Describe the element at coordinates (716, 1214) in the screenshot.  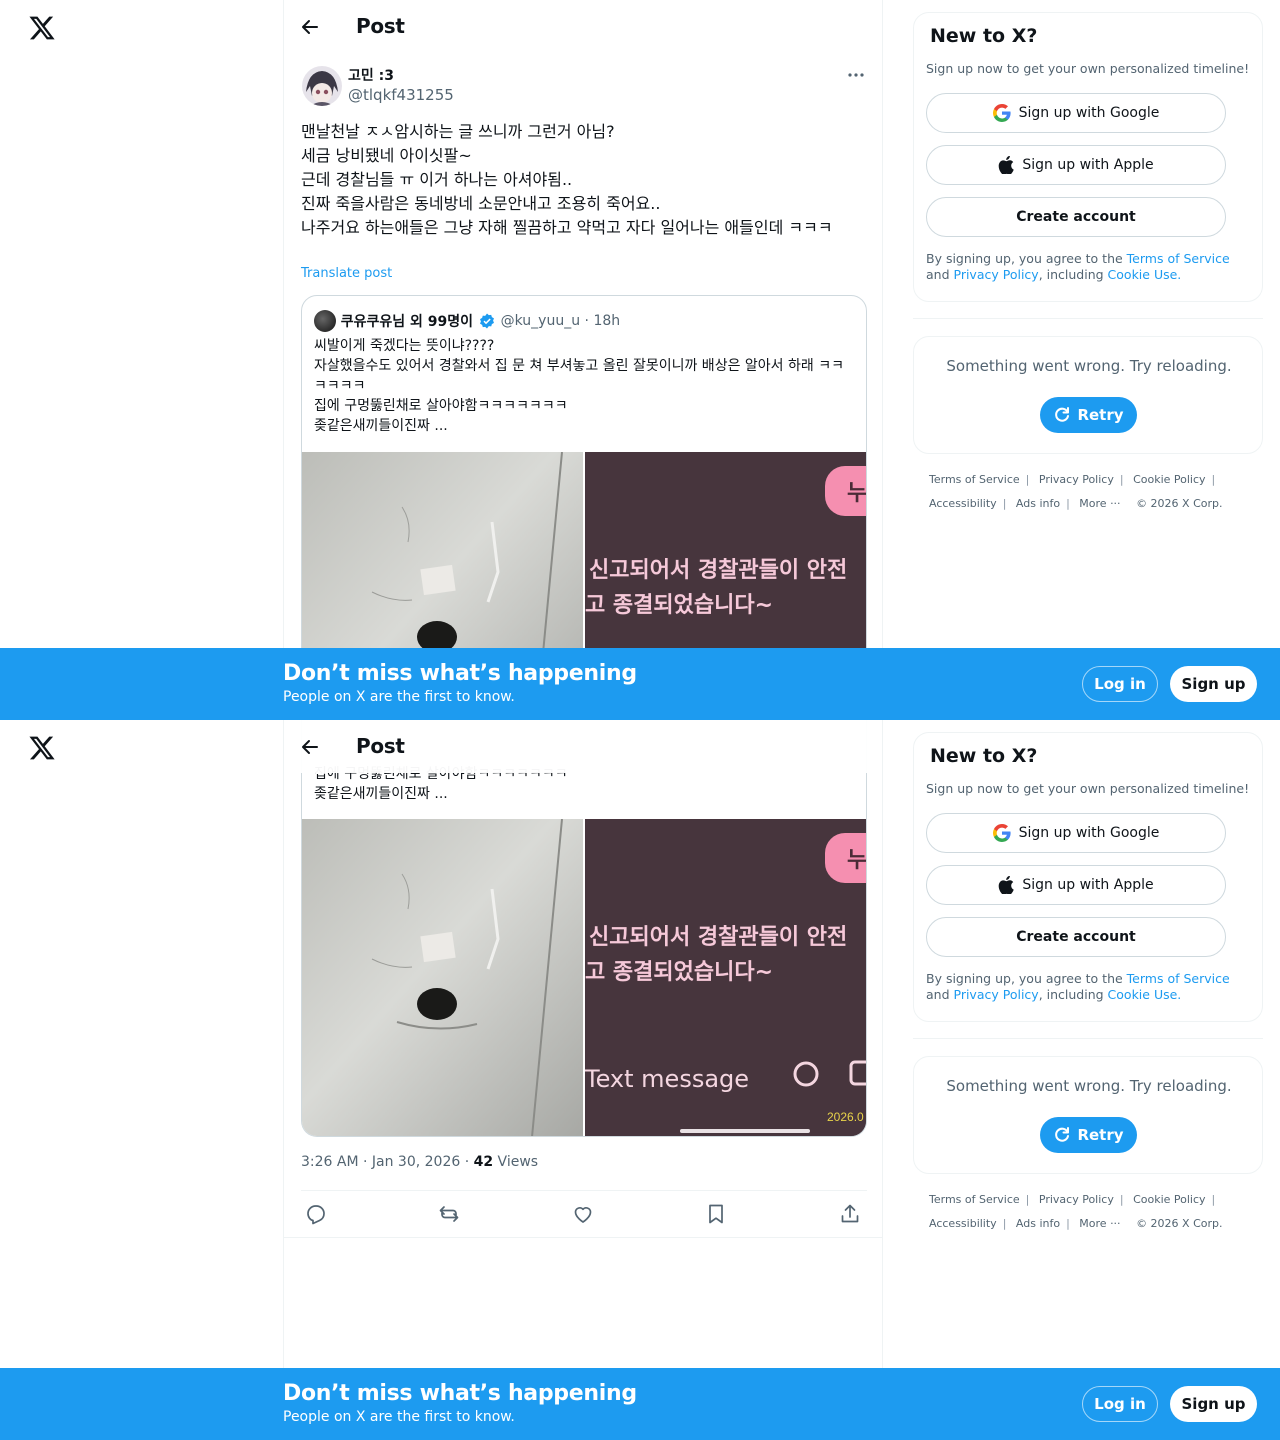
I see `bookmark-icon` at that location.